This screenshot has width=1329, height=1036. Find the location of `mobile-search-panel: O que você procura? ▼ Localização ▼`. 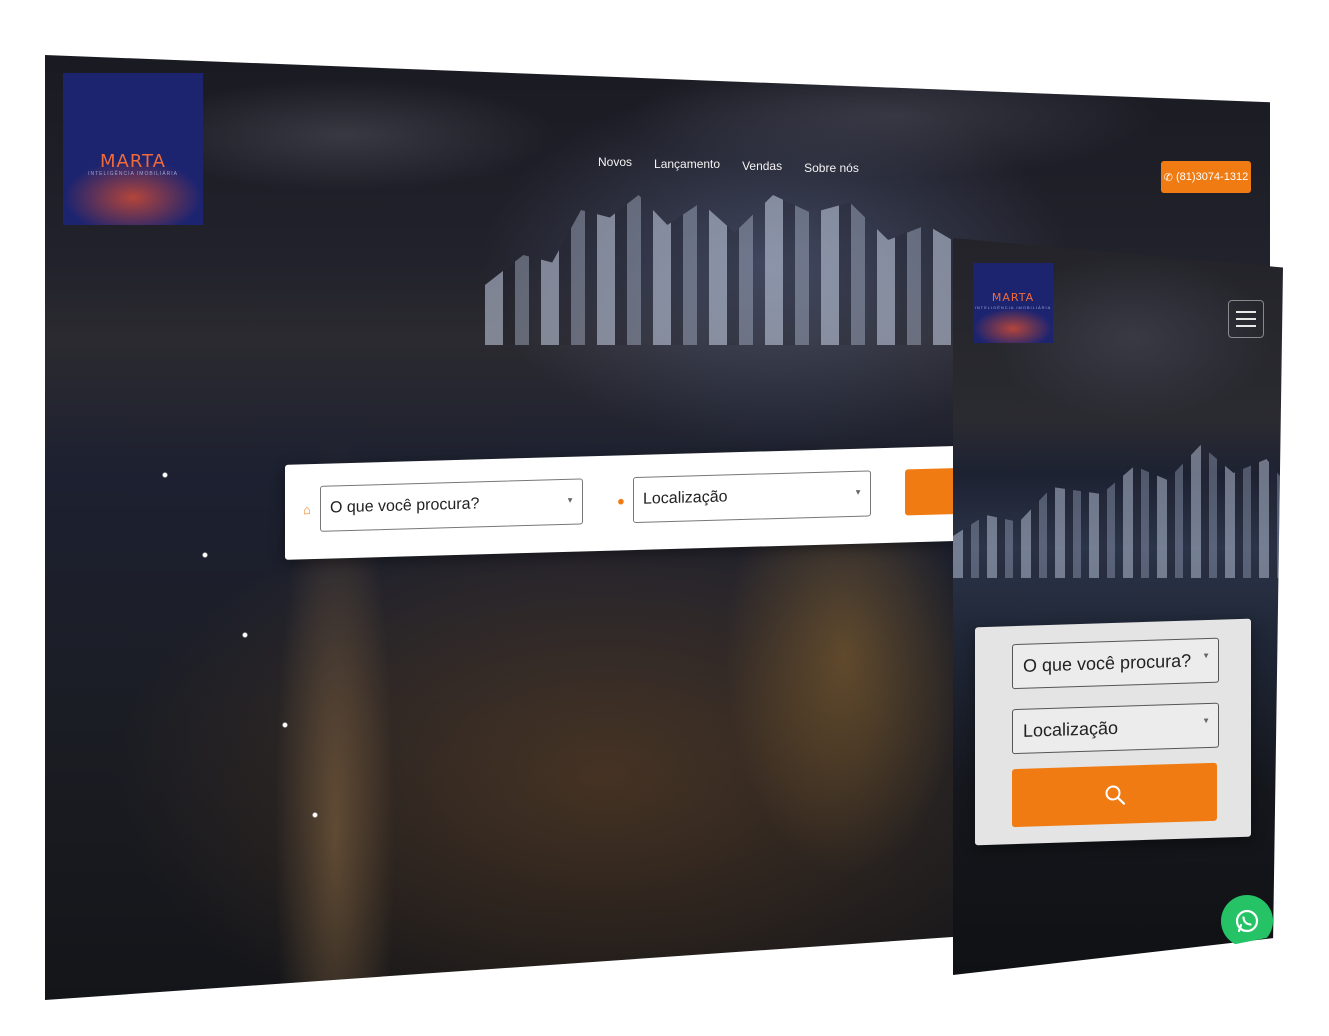

mobile-search-panel: O que você procura? ▼ Localização ▼ is located at coordinates (1113, 732).